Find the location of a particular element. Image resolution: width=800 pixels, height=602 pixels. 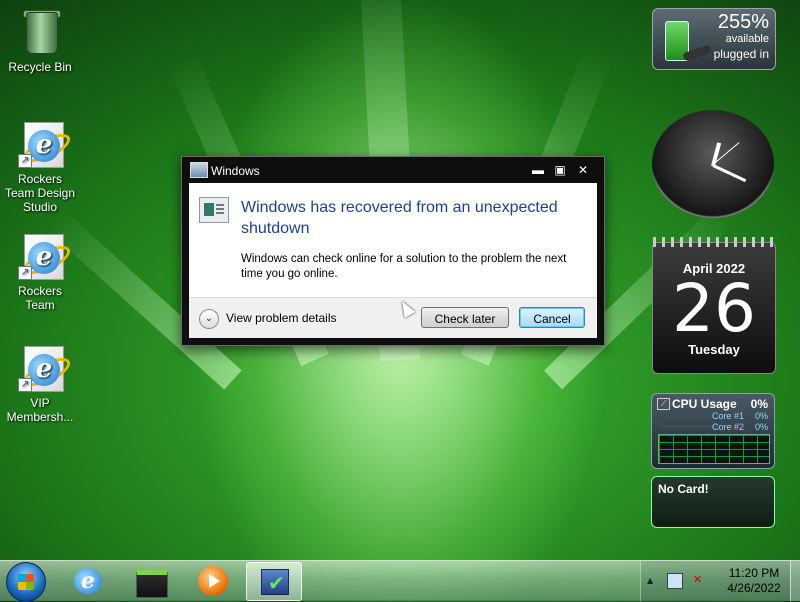

tray-date: 4/26/2022 is located at coordinates (754, 588).